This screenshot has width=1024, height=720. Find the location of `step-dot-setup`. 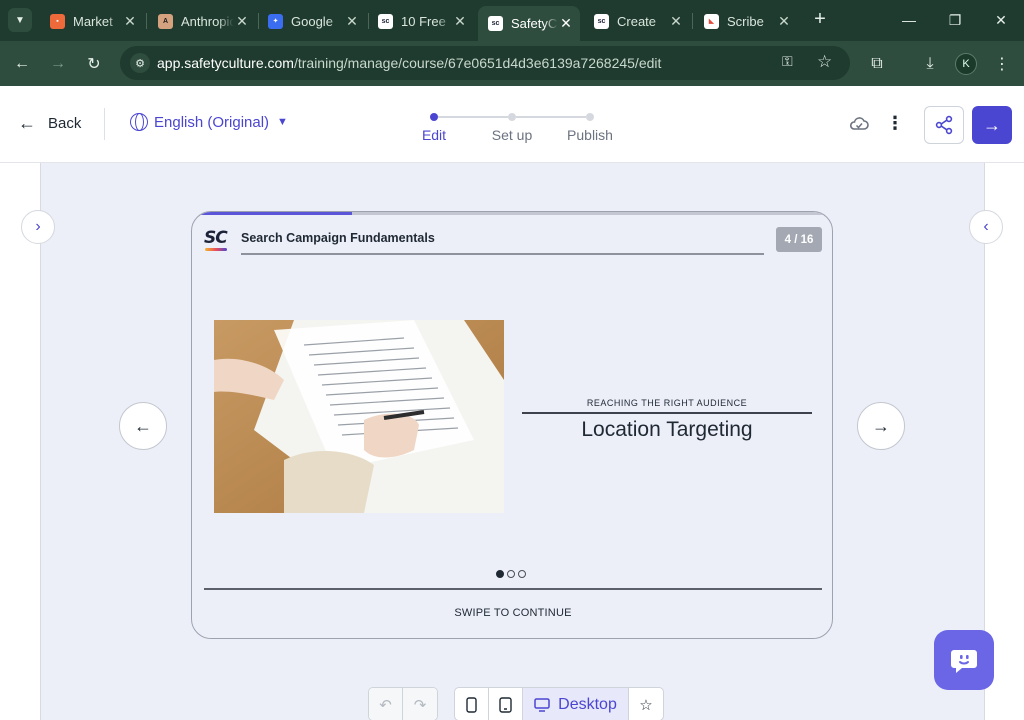

step-dot-setup is located at coordinates (512, 117).